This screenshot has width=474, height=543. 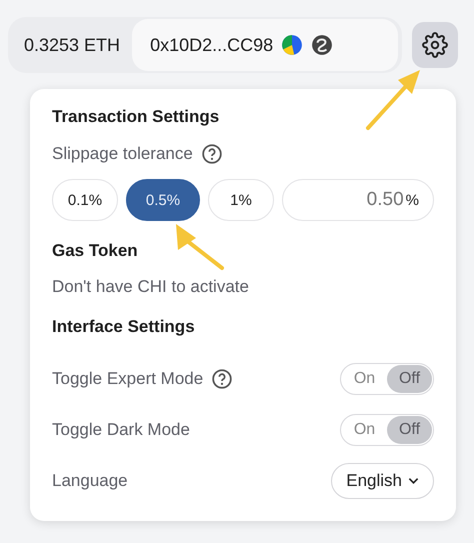 I want to click on address-button: 0x10D2...CC98, so click(x=265, y=45).